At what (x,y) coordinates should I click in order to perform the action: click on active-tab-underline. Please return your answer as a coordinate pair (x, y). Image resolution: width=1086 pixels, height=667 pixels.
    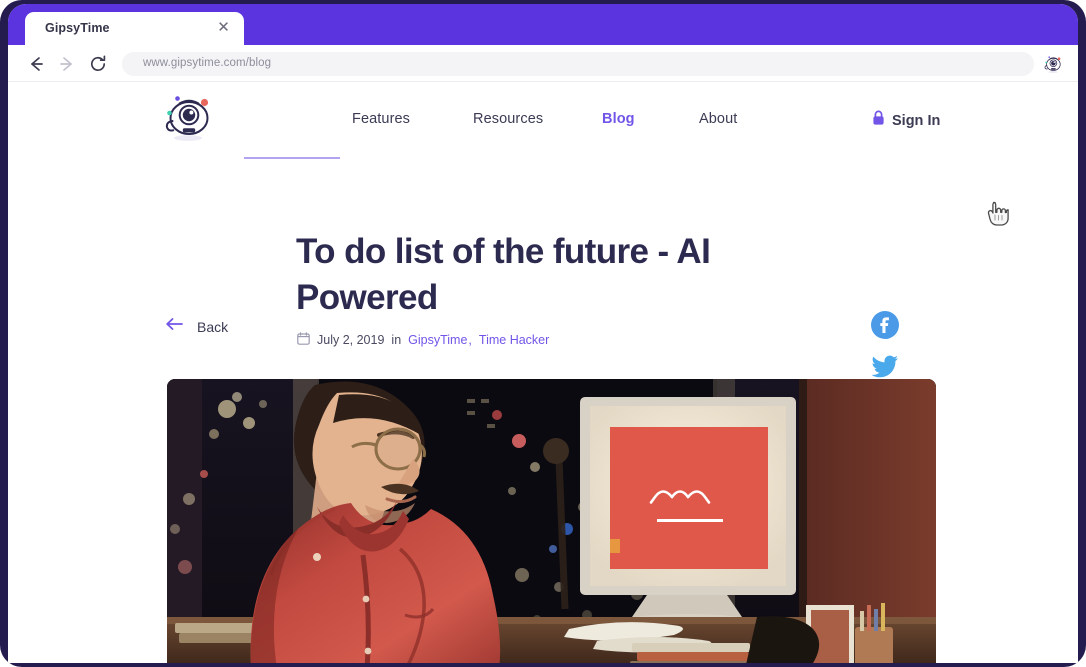
    Looking at the image, I should click on (292, 158).